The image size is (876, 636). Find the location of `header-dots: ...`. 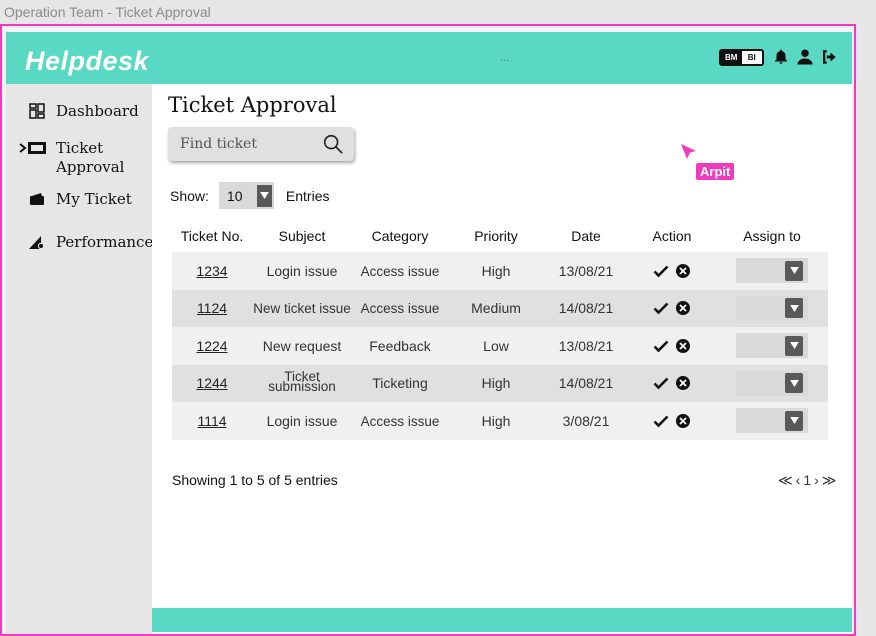

header-dots: ... is located at coordinates (505, 58).